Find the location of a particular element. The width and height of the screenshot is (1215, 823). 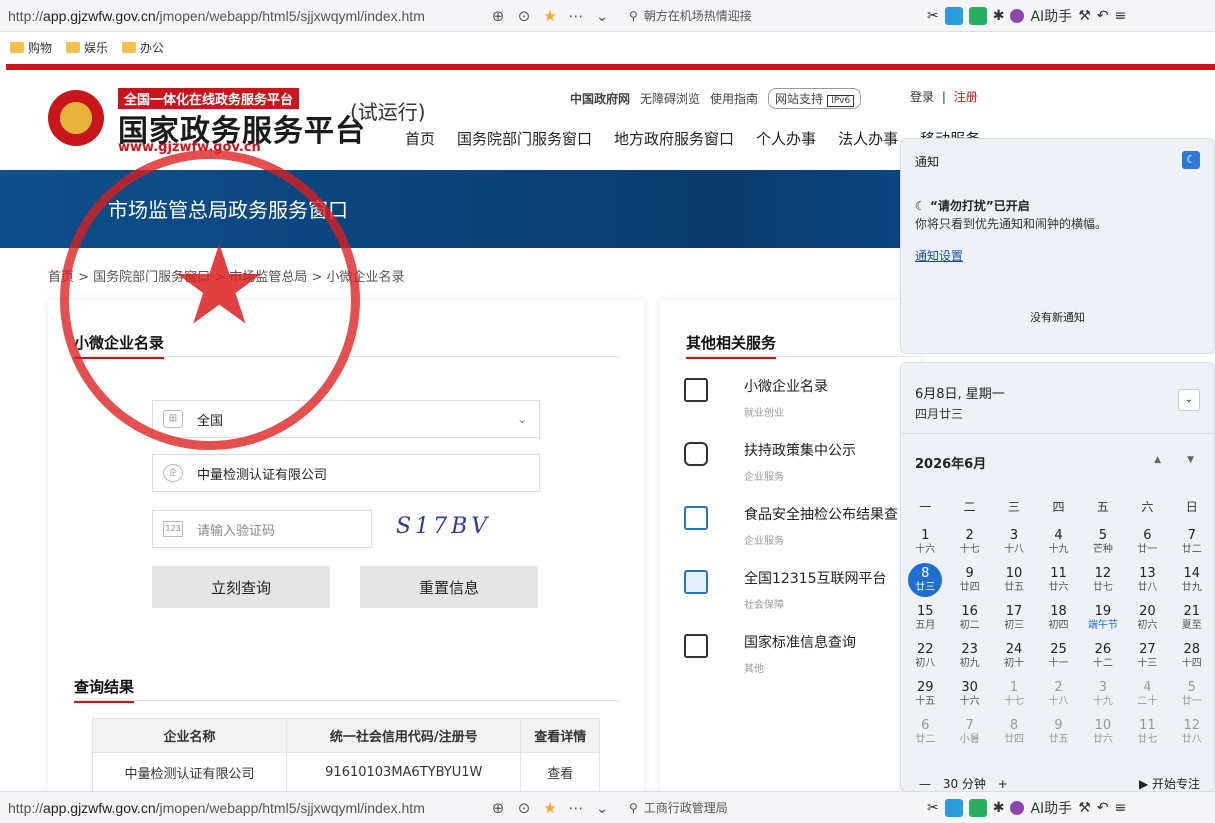

calendar-day: 9 廿五 is located at coordinates (1058, 732).